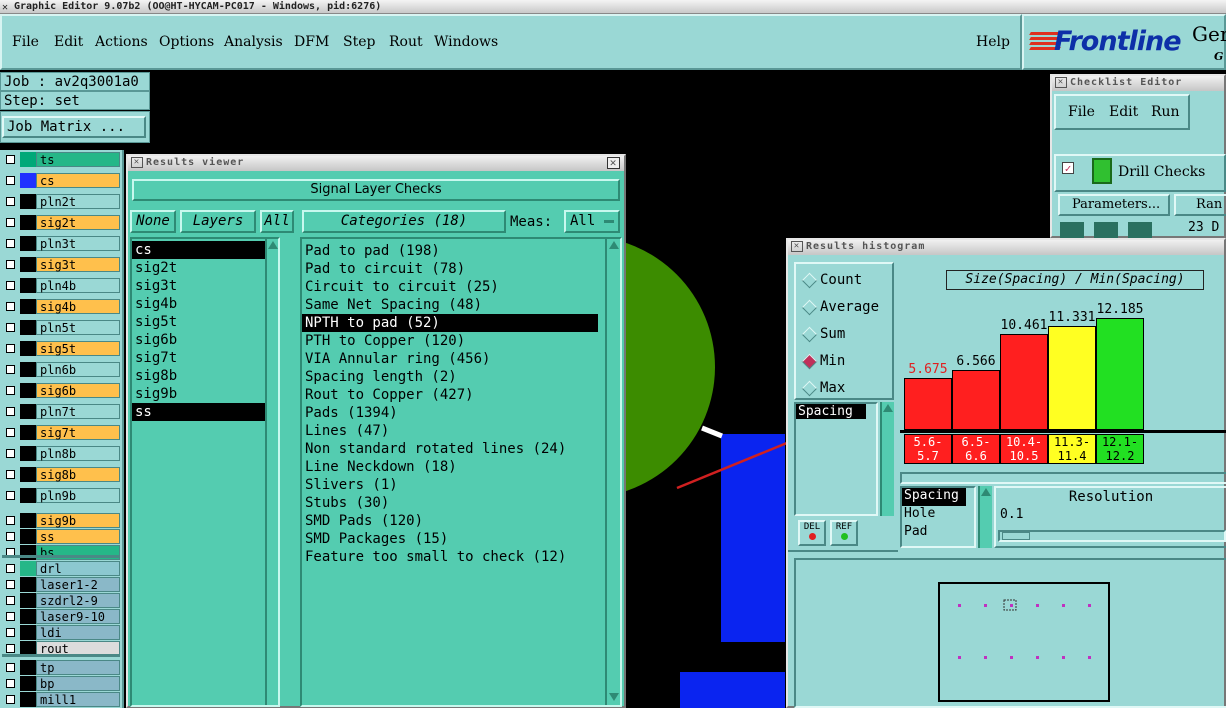 This screenshot has height=708, width=1226. Describe the element at coordinates (993, 42) in the screenshot. I see `menu-help: Help` at that location.